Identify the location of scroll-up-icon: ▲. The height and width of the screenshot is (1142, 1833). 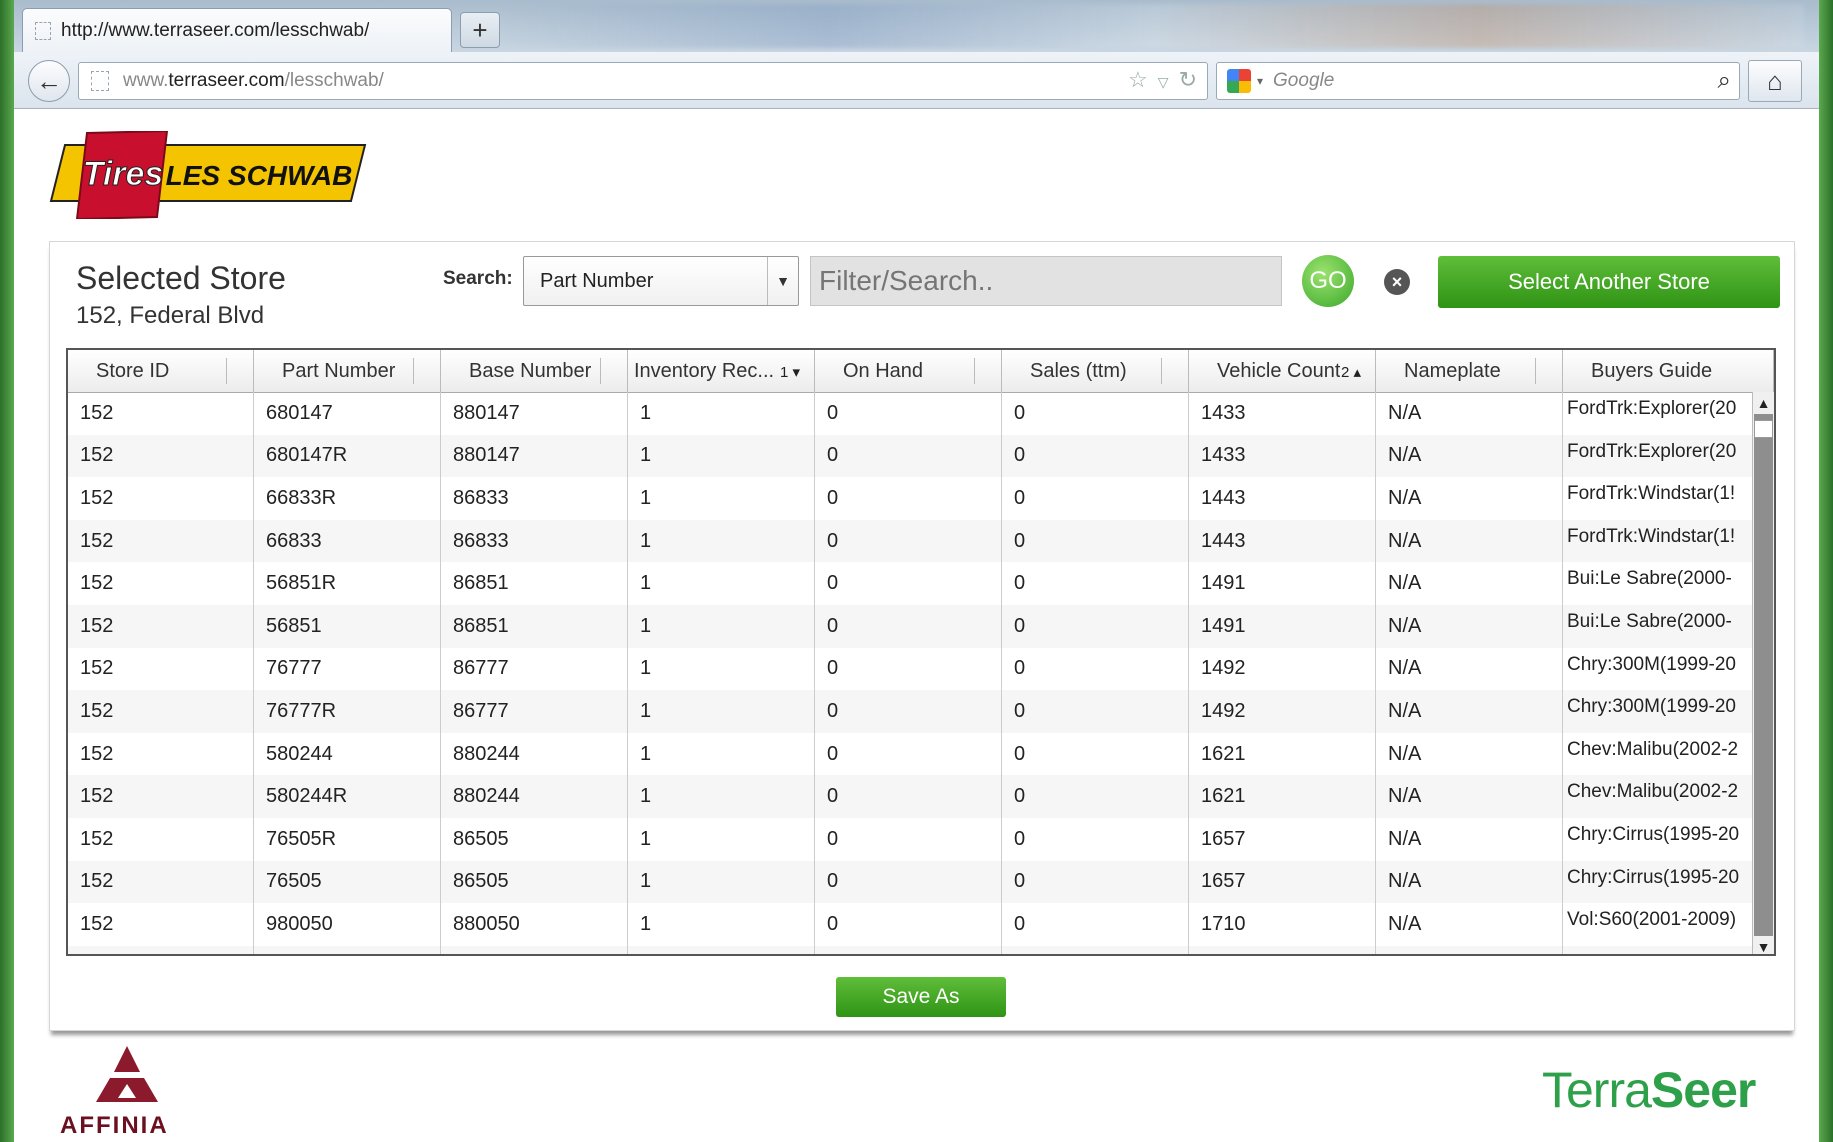
(1763, 403).